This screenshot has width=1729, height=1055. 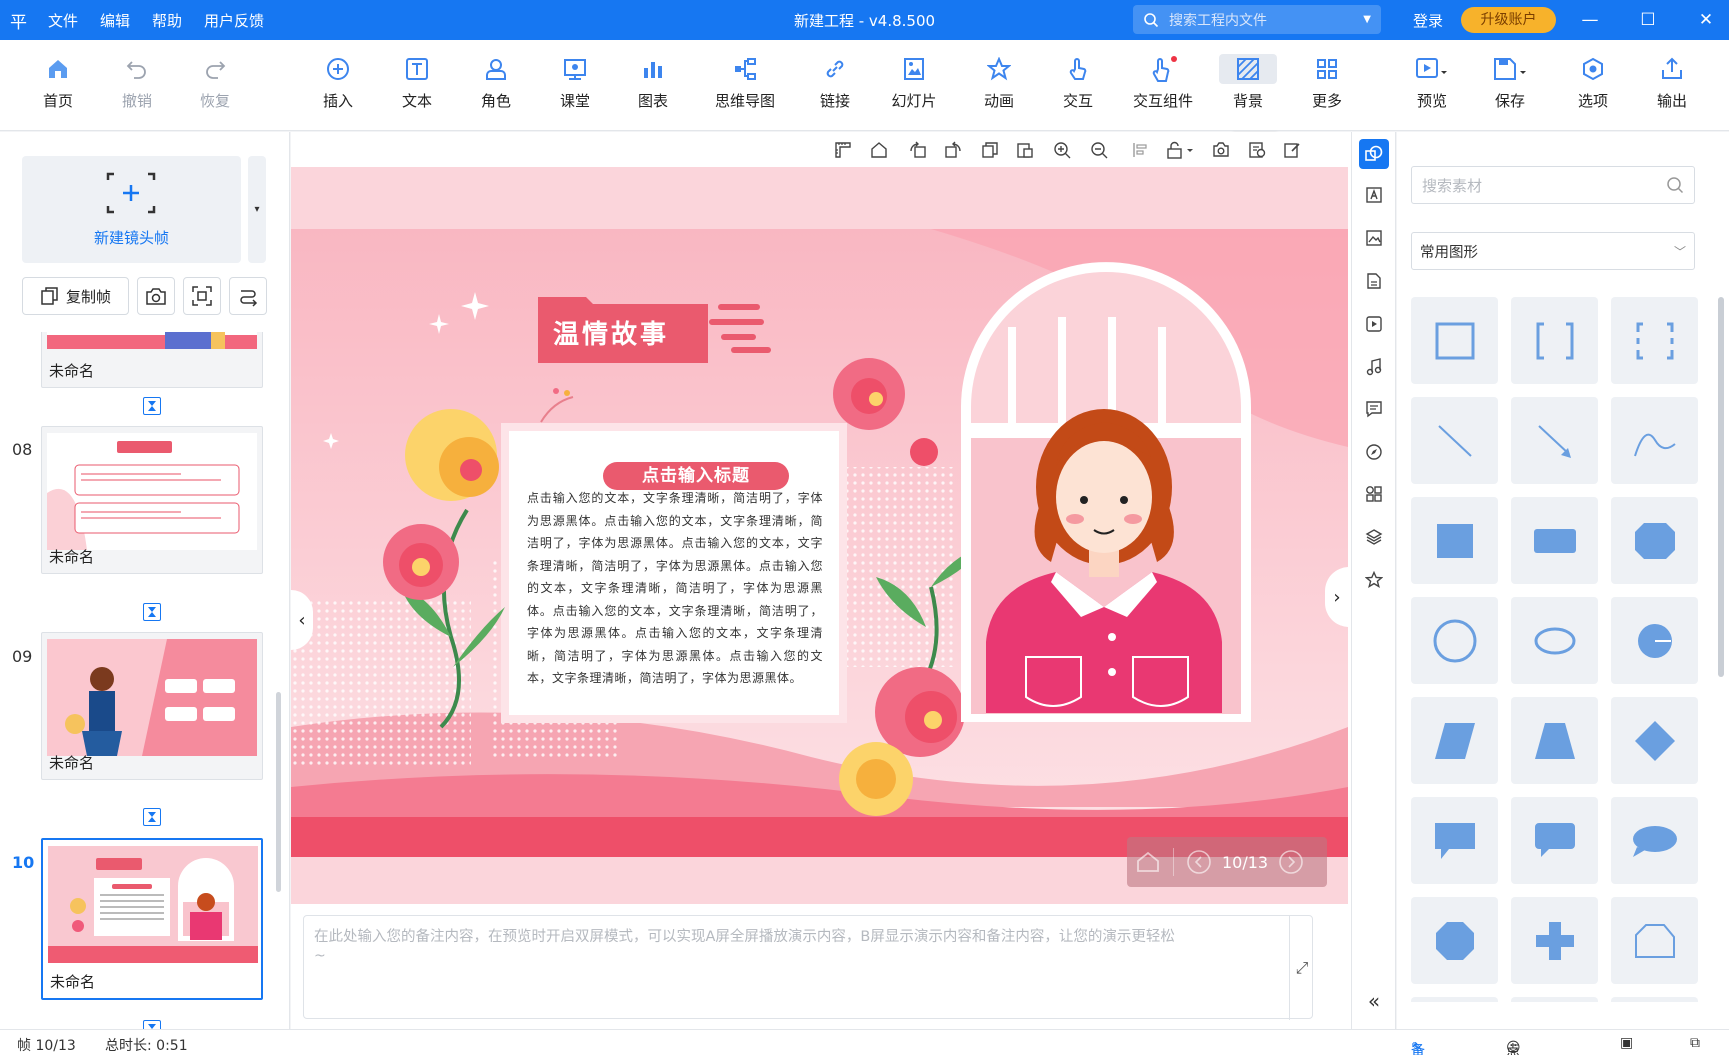 I want to click on ruler-icon, so click(x=843, y=150).